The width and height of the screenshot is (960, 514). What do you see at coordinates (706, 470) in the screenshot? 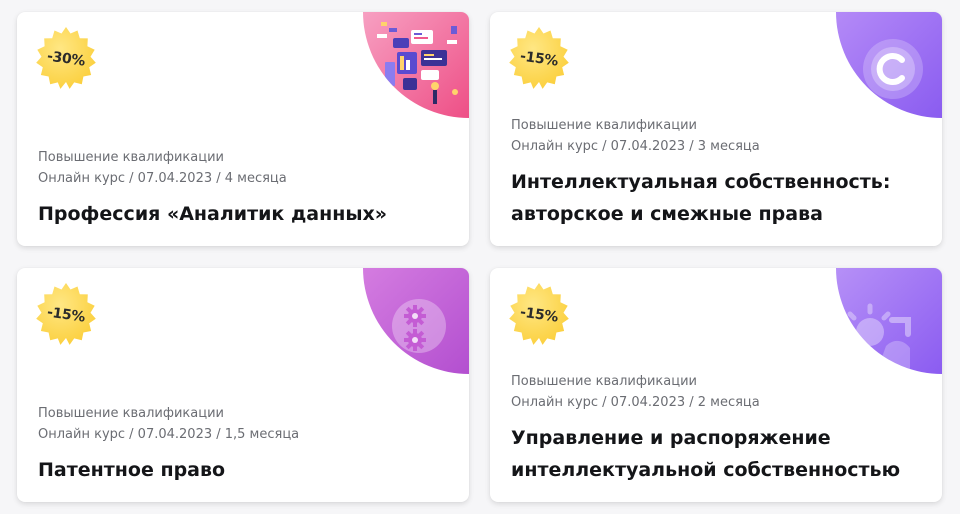
I see `course-title-line: интеллектуальной собственностью` at bounding box center [706, 470].